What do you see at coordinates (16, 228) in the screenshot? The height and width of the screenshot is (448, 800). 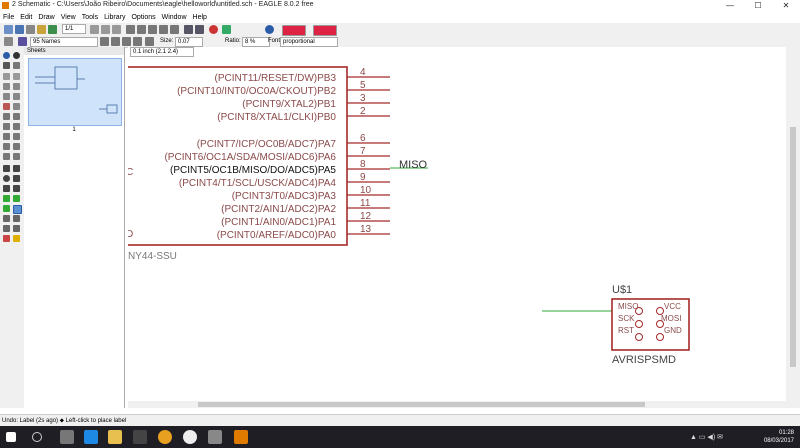 I see `modules-icon` at bounding box center [16, 228].